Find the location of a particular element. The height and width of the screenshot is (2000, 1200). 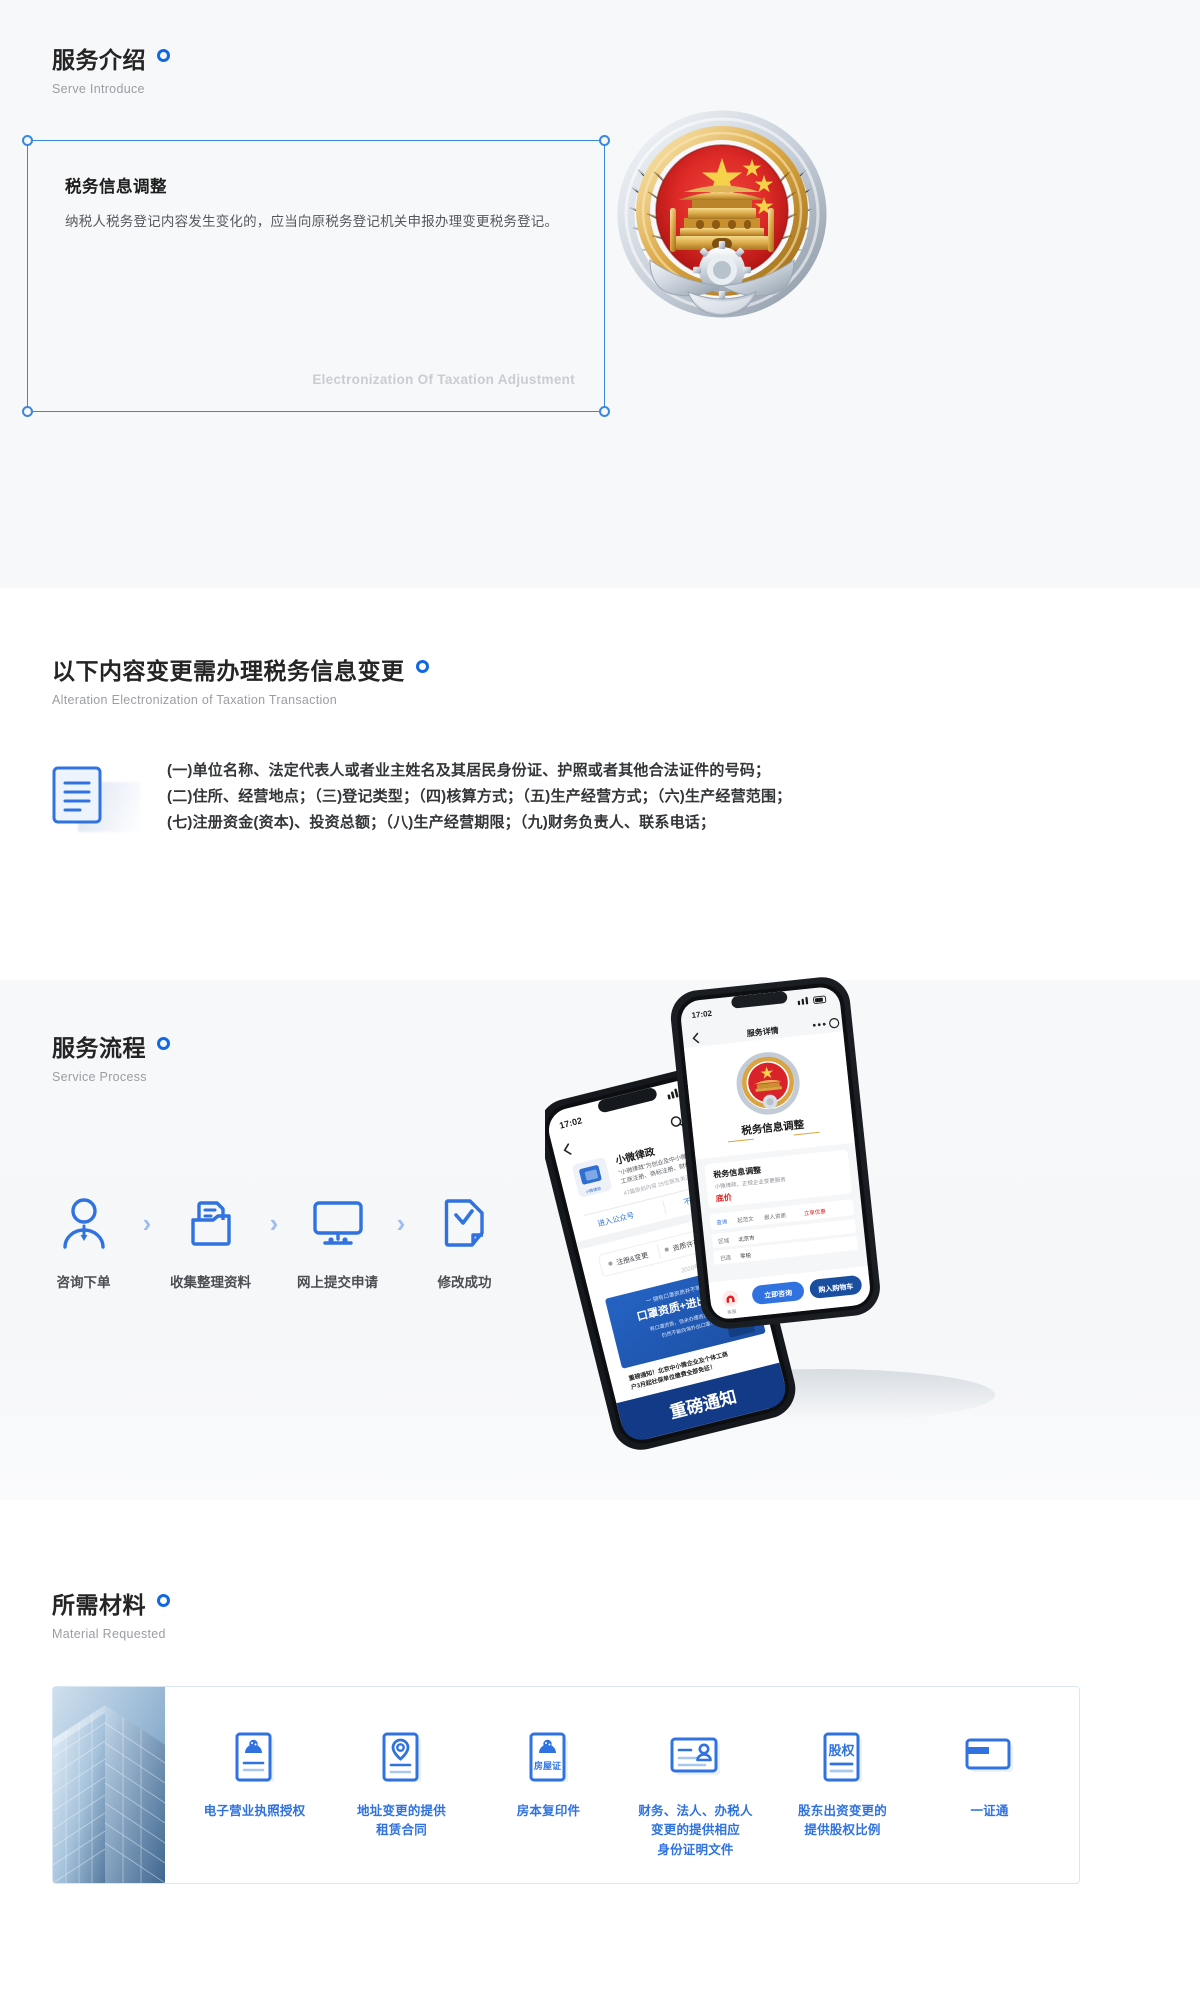

material-item-4-line-2: 变更的提供相应 is located at coordinates (695, 1830).